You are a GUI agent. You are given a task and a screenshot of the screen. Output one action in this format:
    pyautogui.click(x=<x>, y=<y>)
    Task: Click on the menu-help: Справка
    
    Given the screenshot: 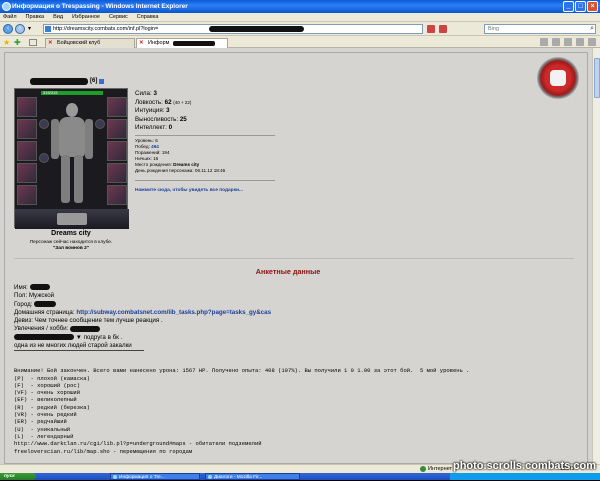 What is the action you would take?
    pyautogui.click(x=148, y=17)
    